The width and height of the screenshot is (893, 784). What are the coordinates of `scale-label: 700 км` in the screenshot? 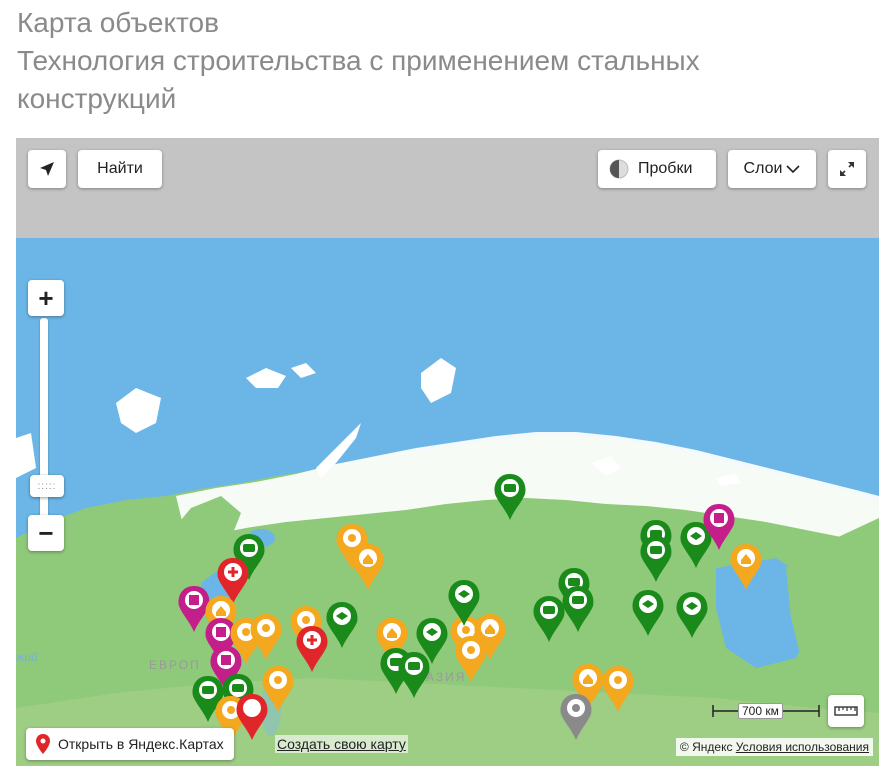 It's located at (760, 711).